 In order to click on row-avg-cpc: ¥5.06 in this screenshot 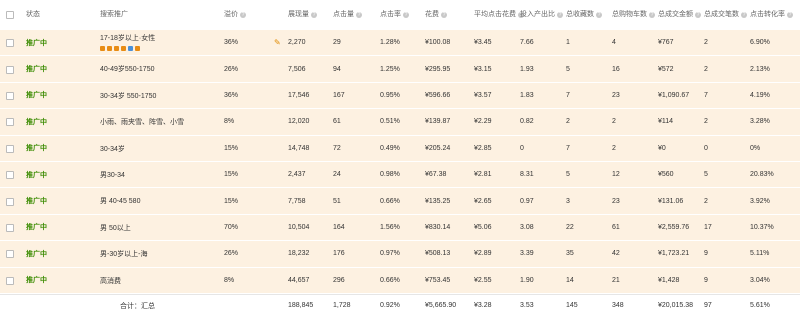, I will do `click(483, 227)`.